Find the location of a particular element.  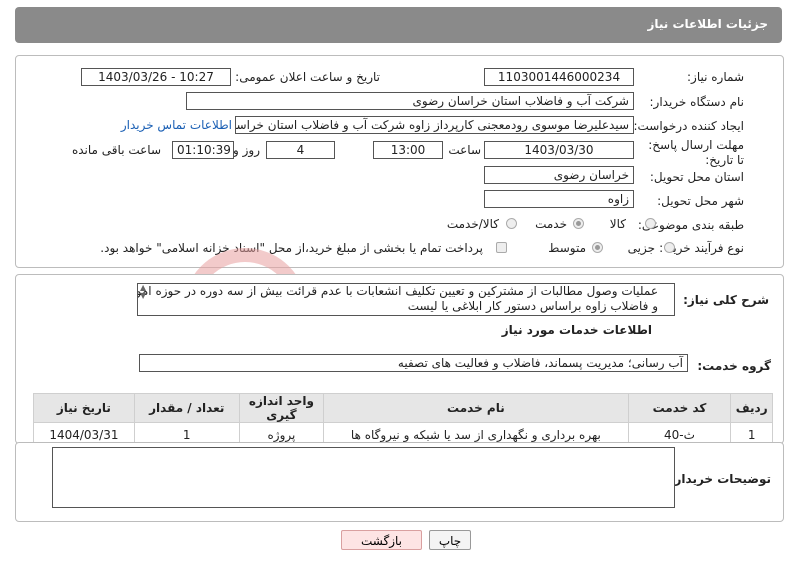

contact-info-link: اطلاعات تماس خریدار is located at coordinates (176, 125).